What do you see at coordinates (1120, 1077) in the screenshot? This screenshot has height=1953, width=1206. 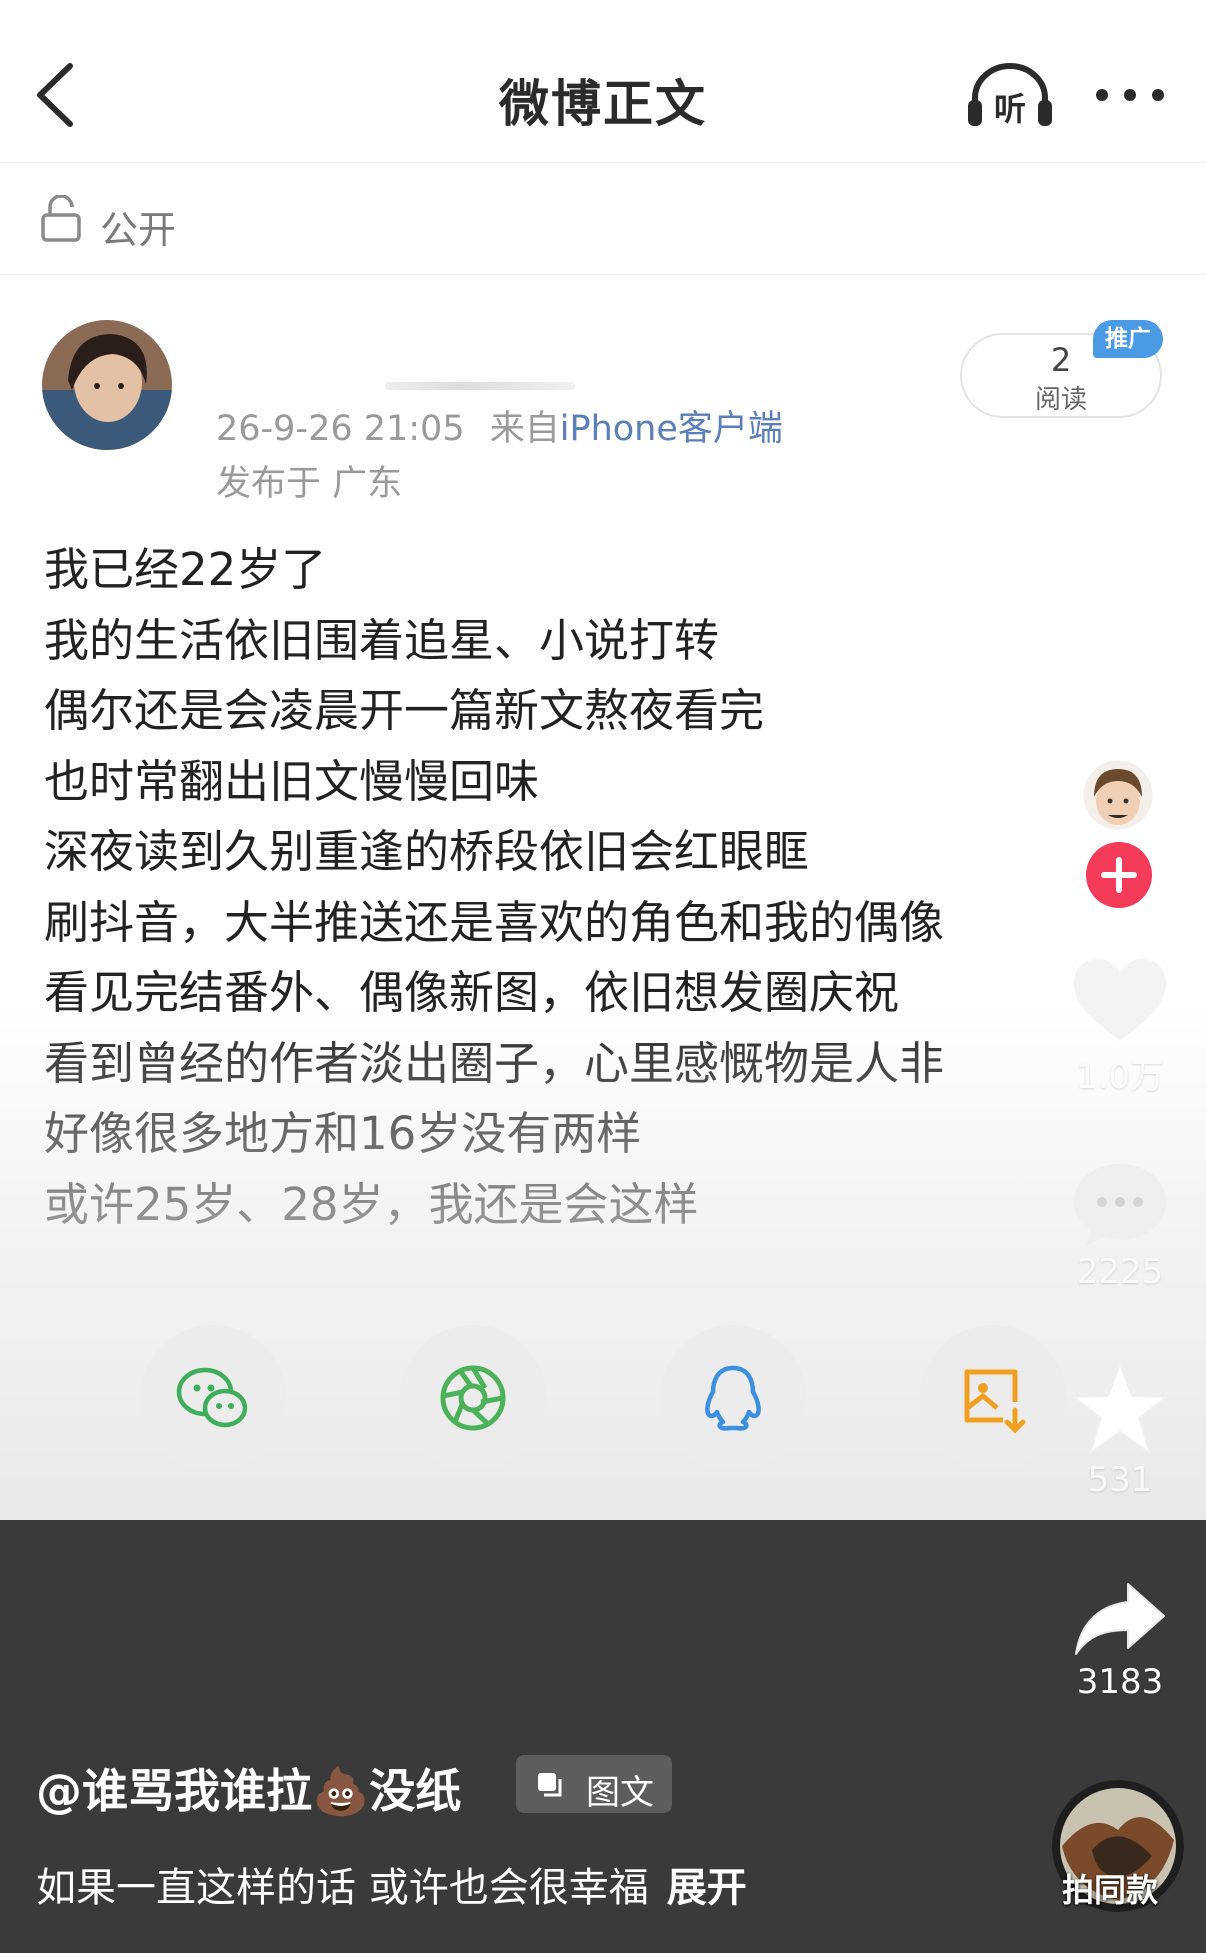 I see `like-count: 1.0万` at bounding box center [1120, 1077].